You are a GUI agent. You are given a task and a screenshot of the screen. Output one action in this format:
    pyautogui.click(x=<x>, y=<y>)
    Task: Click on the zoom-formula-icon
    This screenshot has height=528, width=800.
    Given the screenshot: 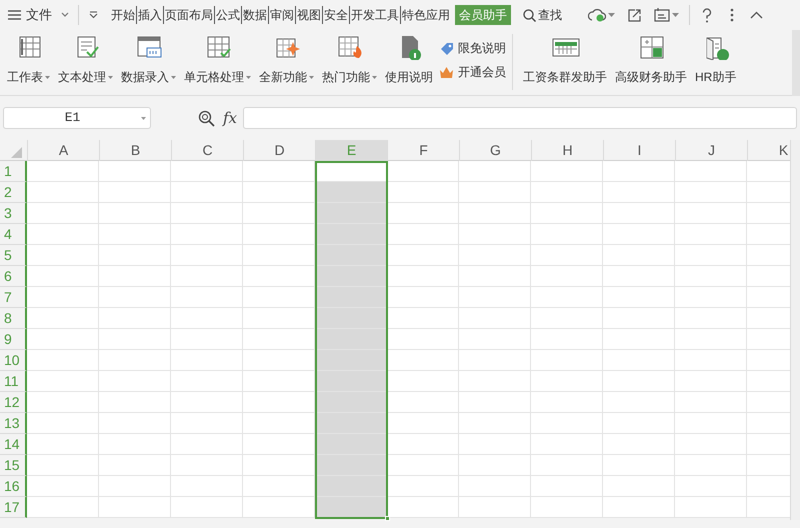 What is the action you would take?
    pyautogui.click(x=206, y=118)
    